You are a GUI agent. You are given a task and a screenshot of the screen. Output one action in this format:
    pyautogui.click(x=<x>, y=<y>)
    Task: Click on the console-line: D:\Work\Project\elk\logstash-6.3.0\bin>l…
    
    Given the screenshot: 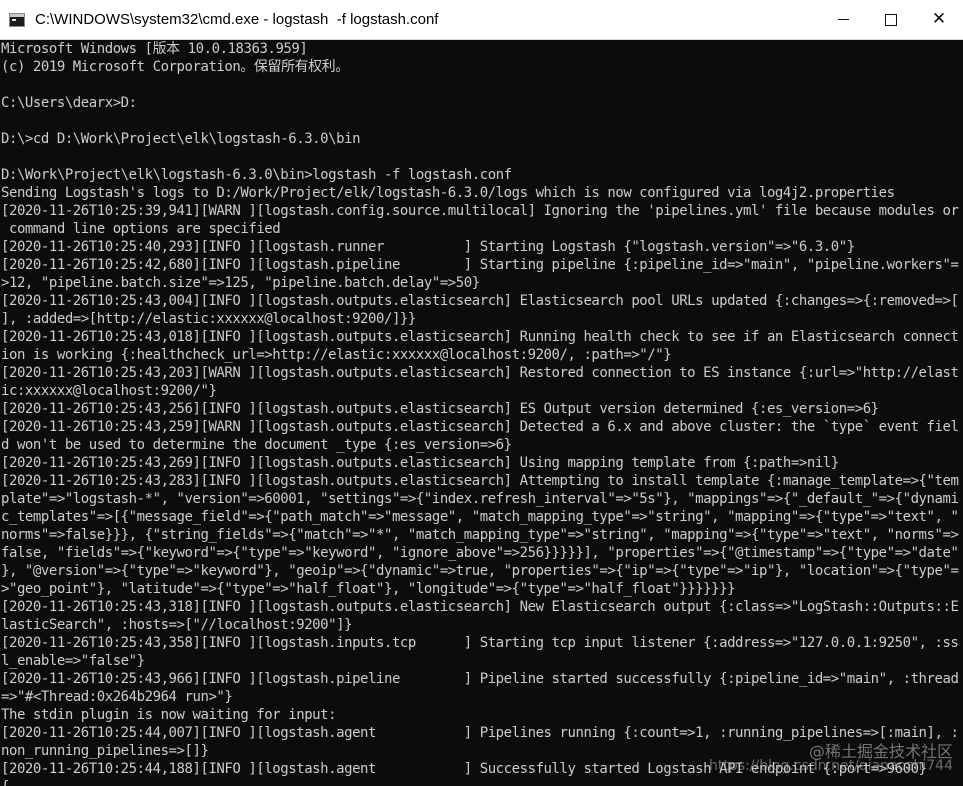 What is the action you would take?
    pyautogui.click(x=256, y=175)
    